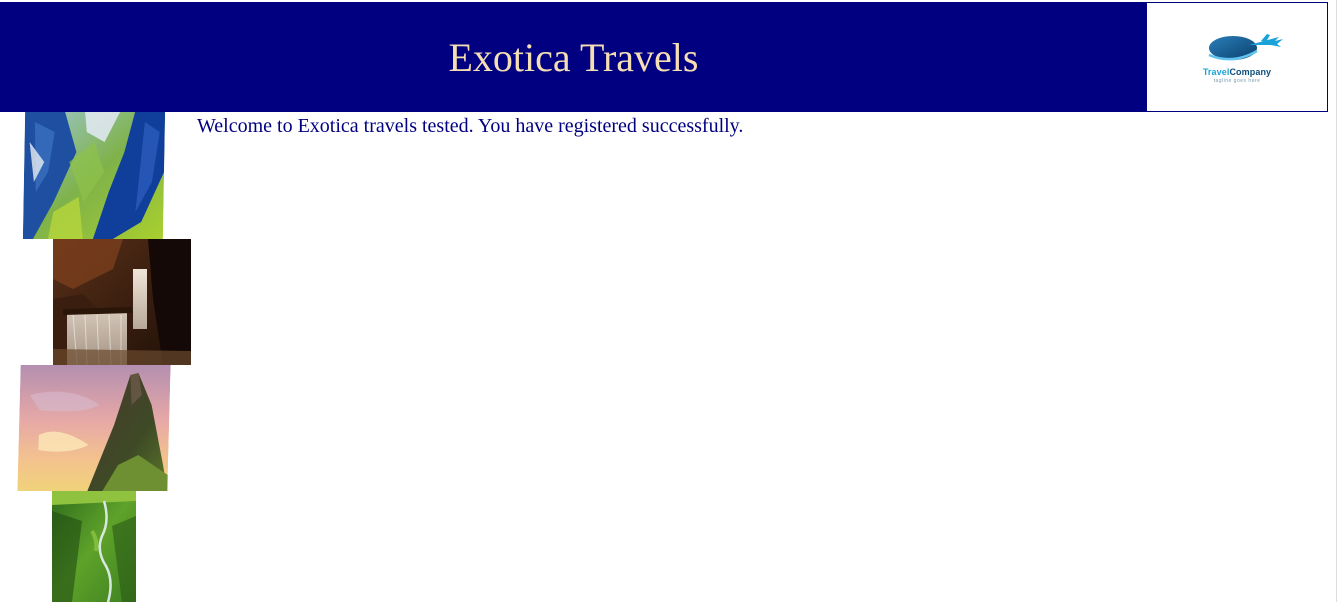 The height and width of the screenshot is (602, 1339). Describe the element at coordinates (1237, 80) in the screenshot. I see `logo-tagline: tagline goes here` at that location.